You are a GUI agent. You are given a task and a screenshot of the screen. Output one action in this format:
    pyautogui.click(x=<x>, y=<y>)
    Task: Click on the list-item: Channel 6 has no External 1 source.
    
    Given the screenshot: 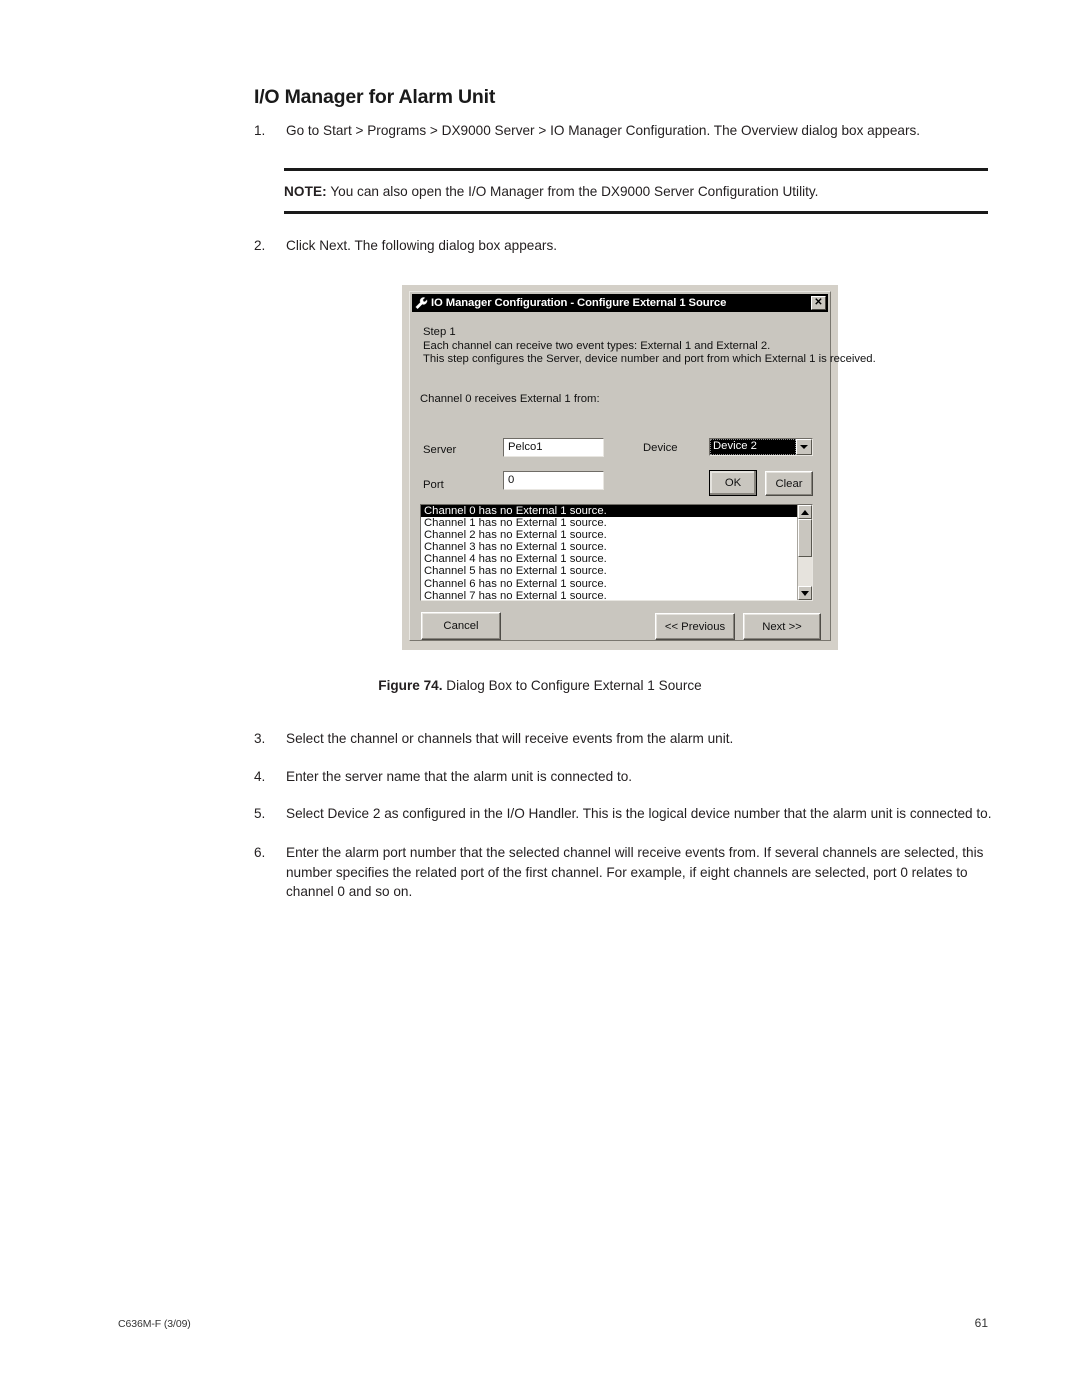 What is the action you would take?
    pyautogui.click(x=609, y=584)
    